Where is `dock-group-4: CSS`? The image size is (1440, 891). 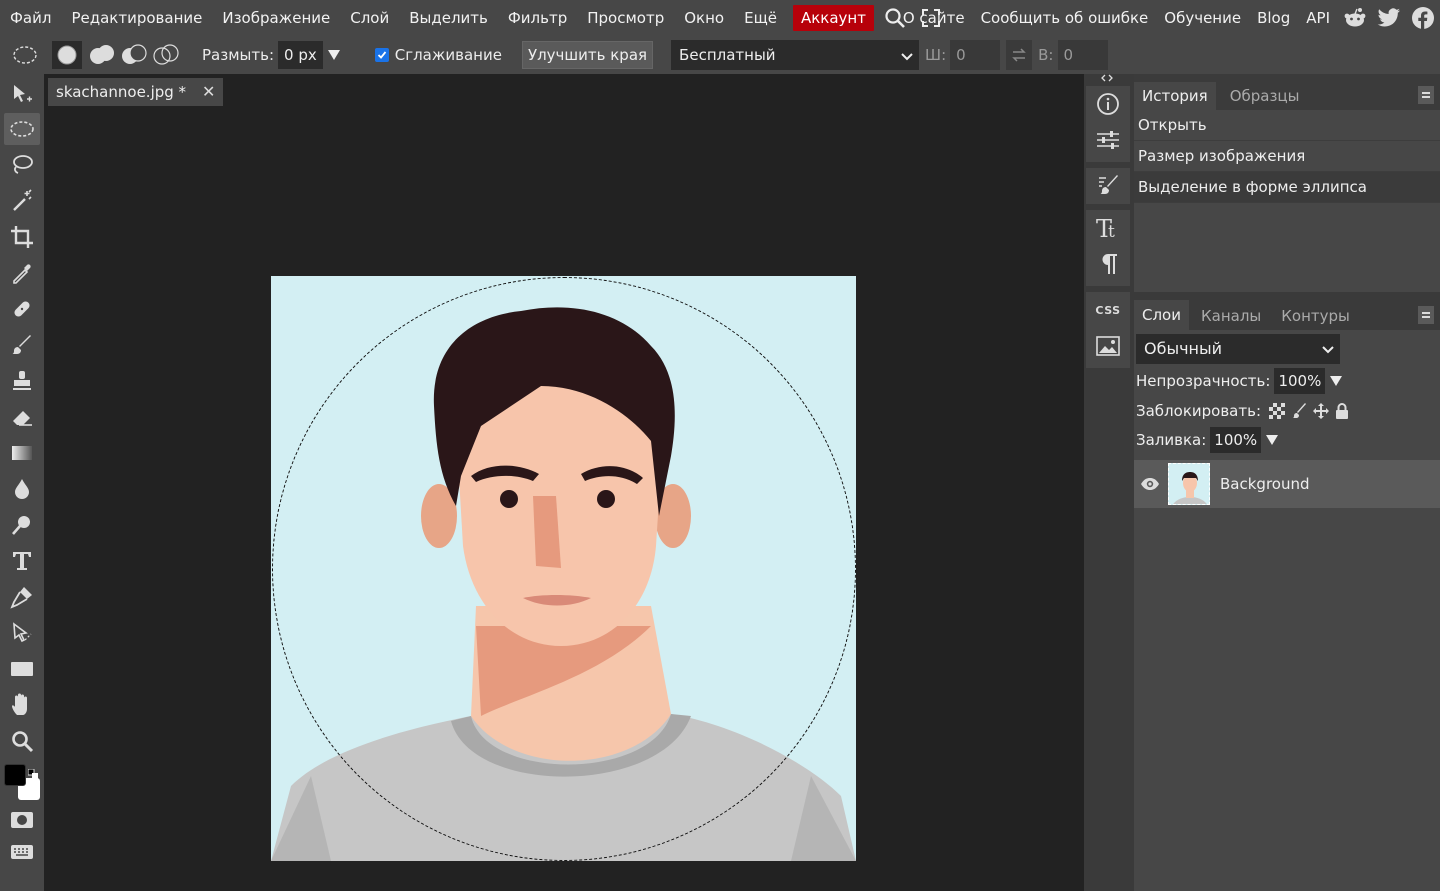
dock-group-4: CSS is located at coordinates (1108, 330).